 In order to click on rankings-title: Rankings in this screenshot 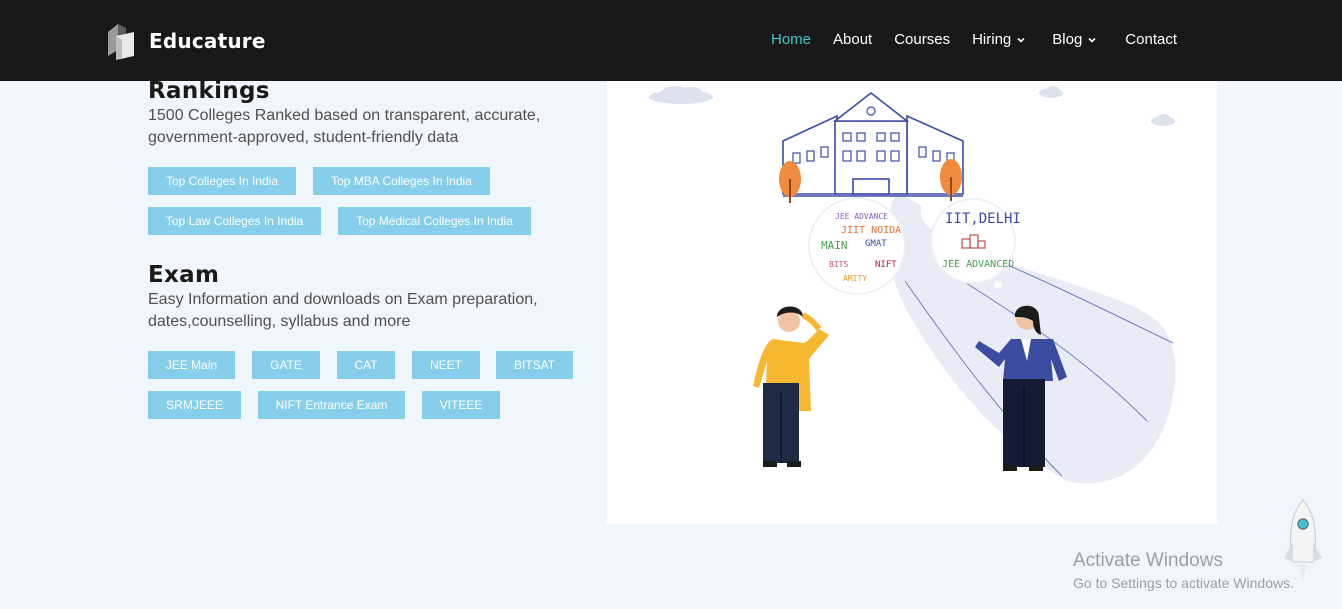, I will do `click(209, 91)`.